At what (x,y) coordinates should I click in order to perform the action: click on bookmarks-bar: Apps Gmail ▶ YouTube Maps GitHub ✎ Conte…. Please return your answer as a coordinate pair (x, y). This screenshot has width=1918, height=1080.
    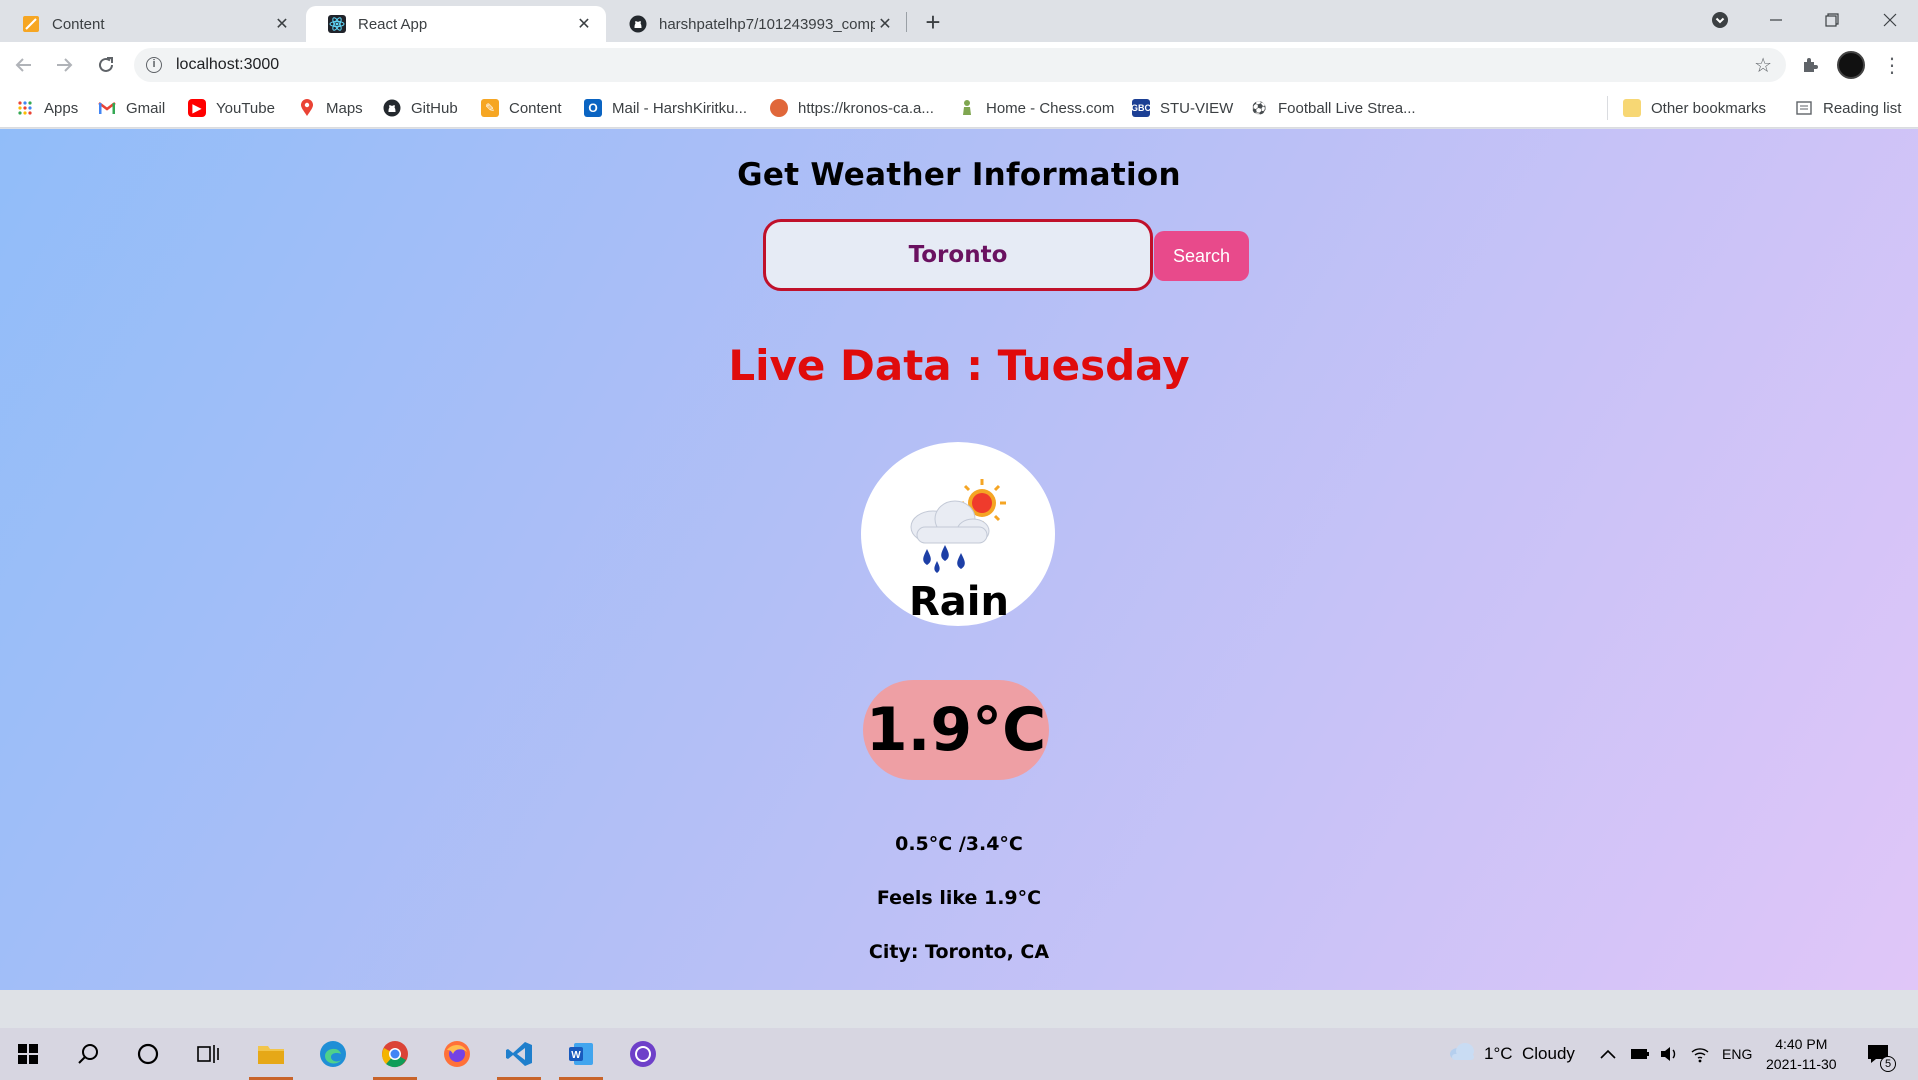
    Looking at the image, I should click on (959, 108).